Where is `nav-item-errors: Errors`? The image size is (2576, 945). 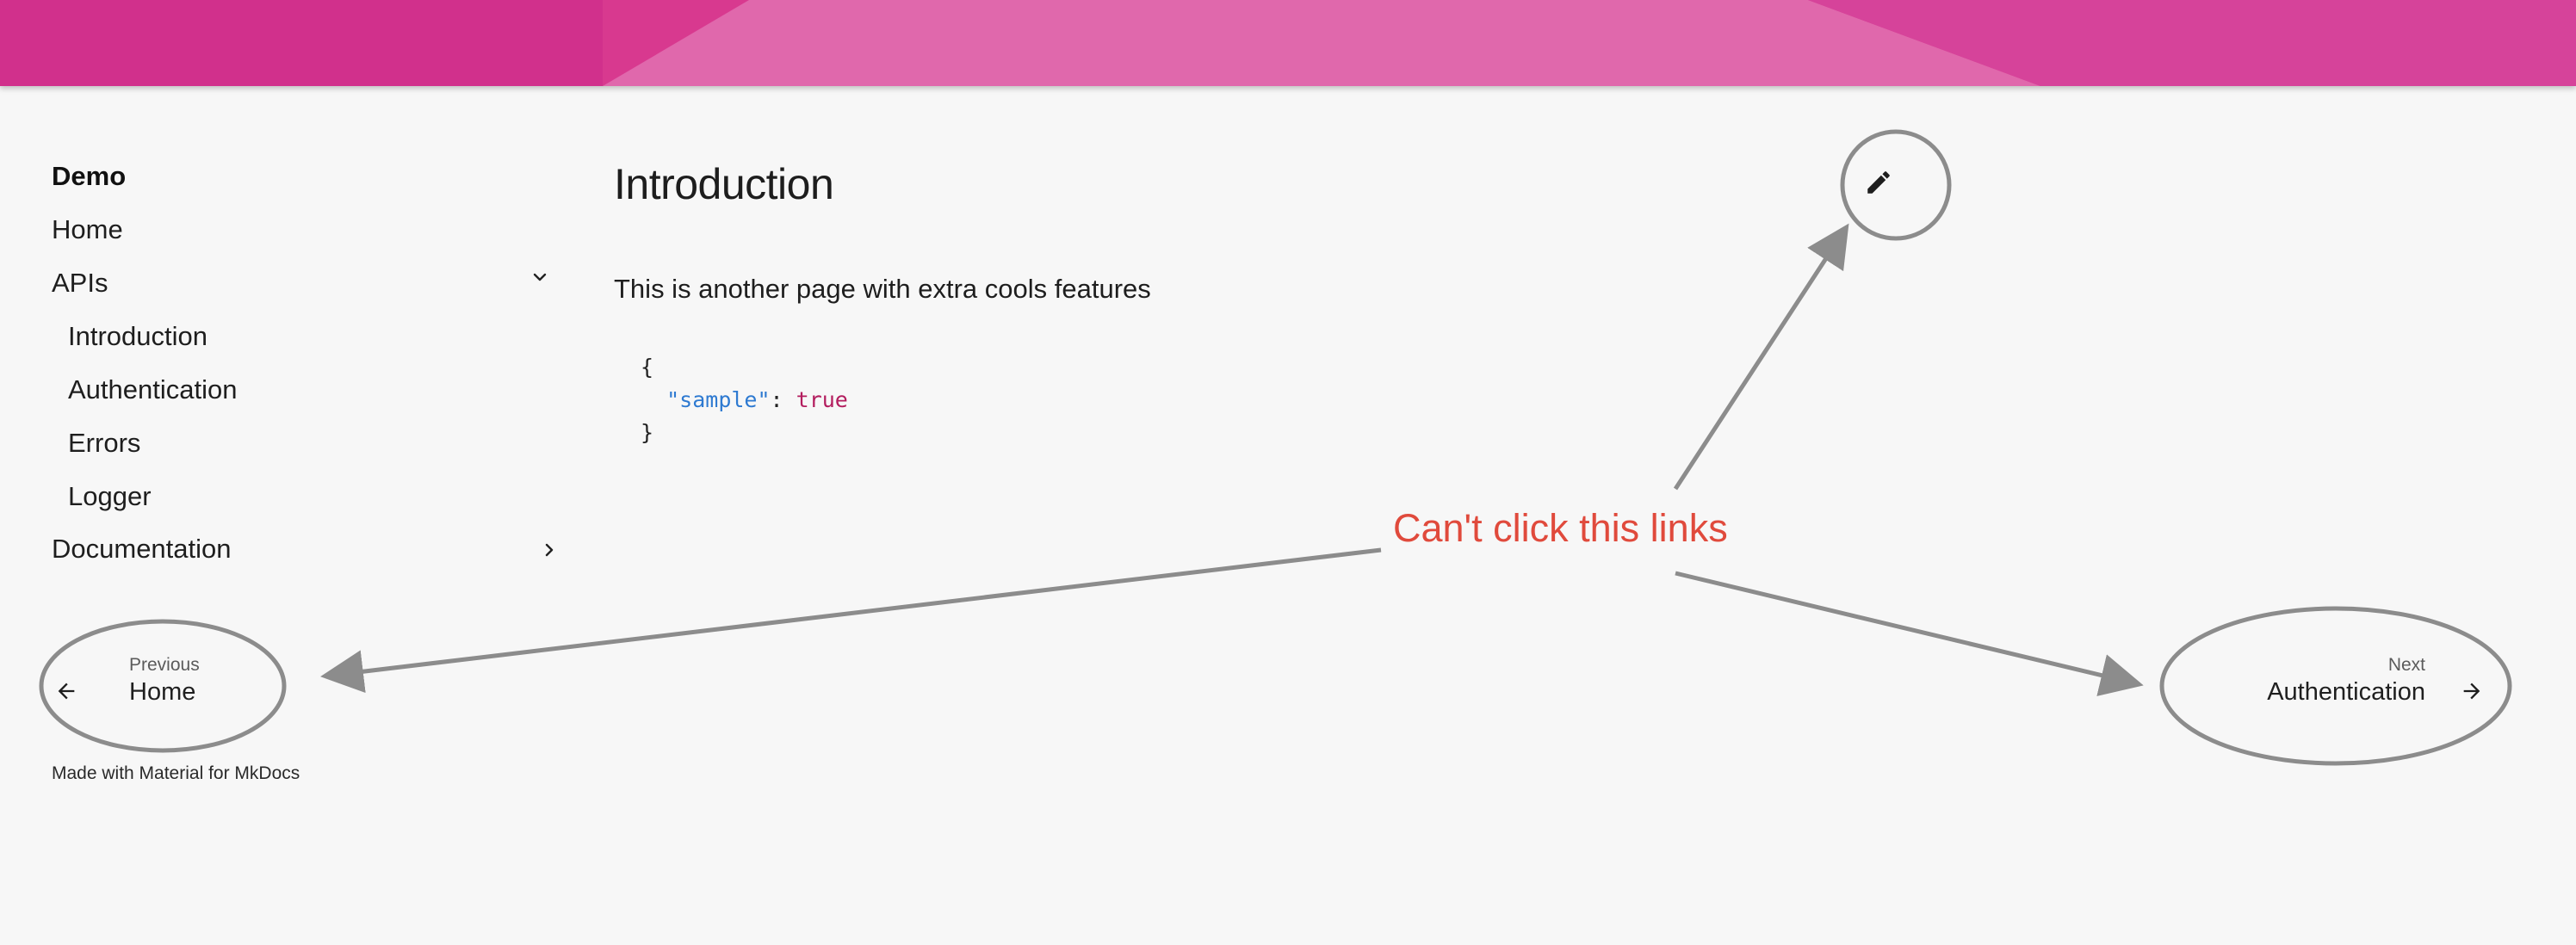
nav-item-errors: Errors is located at coordinates (104, 443).